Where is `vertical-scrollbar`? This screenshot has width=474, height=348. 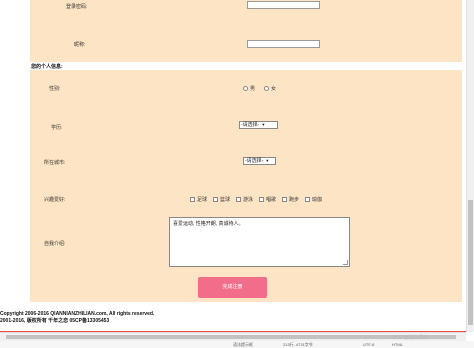
vertical-scrollbar is located at coordinates (470, 166).